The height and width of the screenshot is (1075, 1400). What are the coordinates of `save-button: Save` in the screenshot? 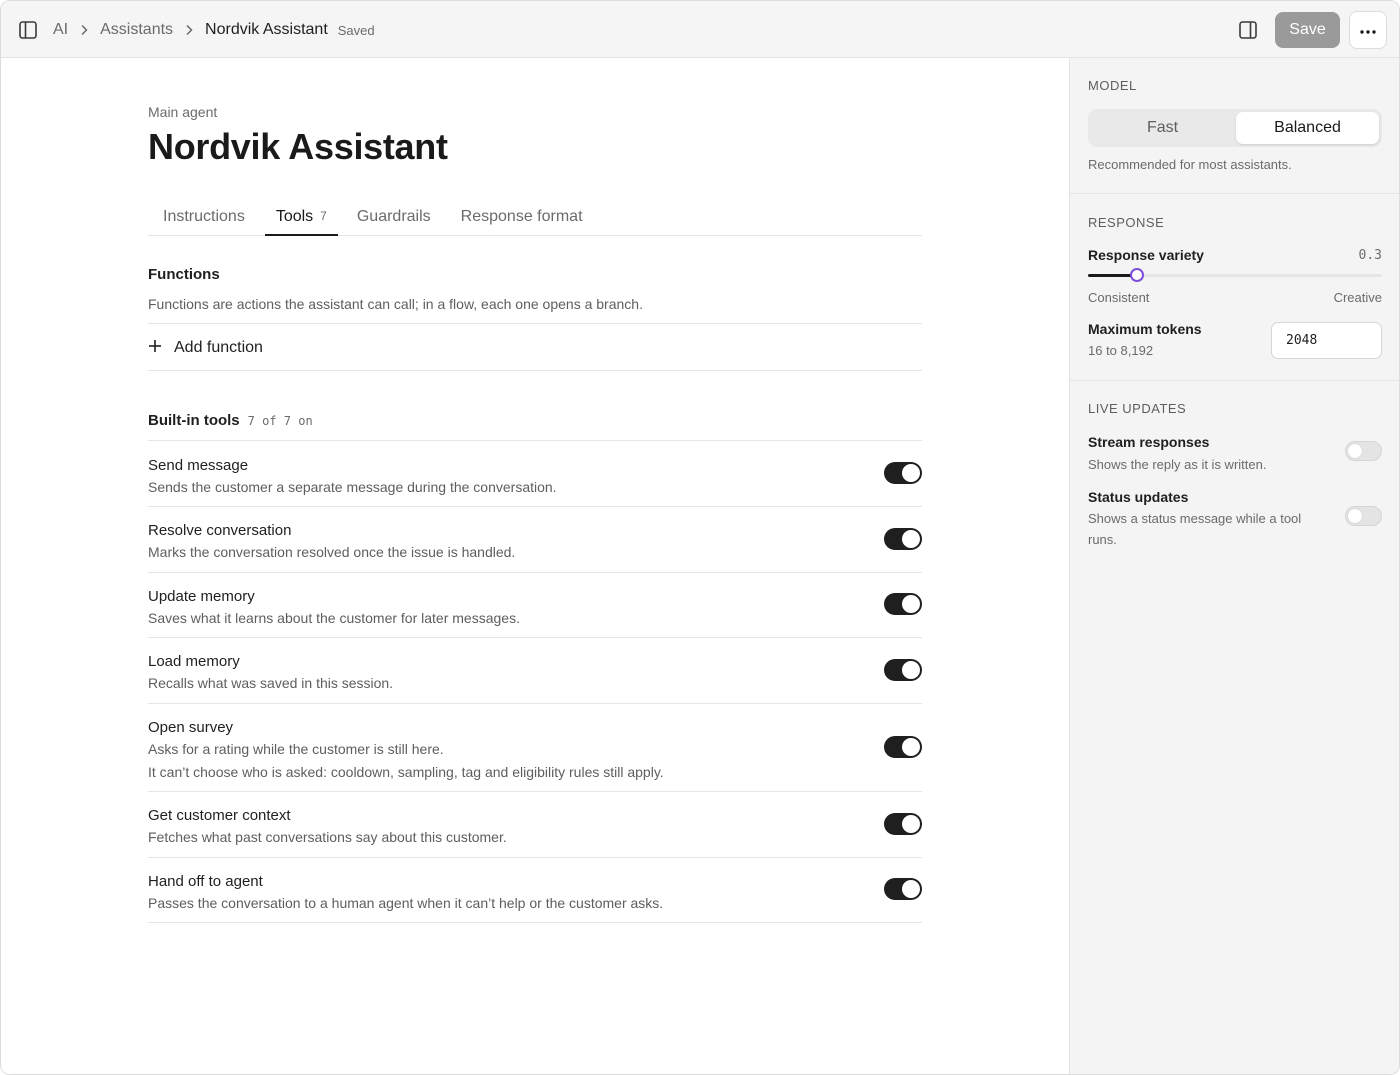 It's located at (1307, 30).